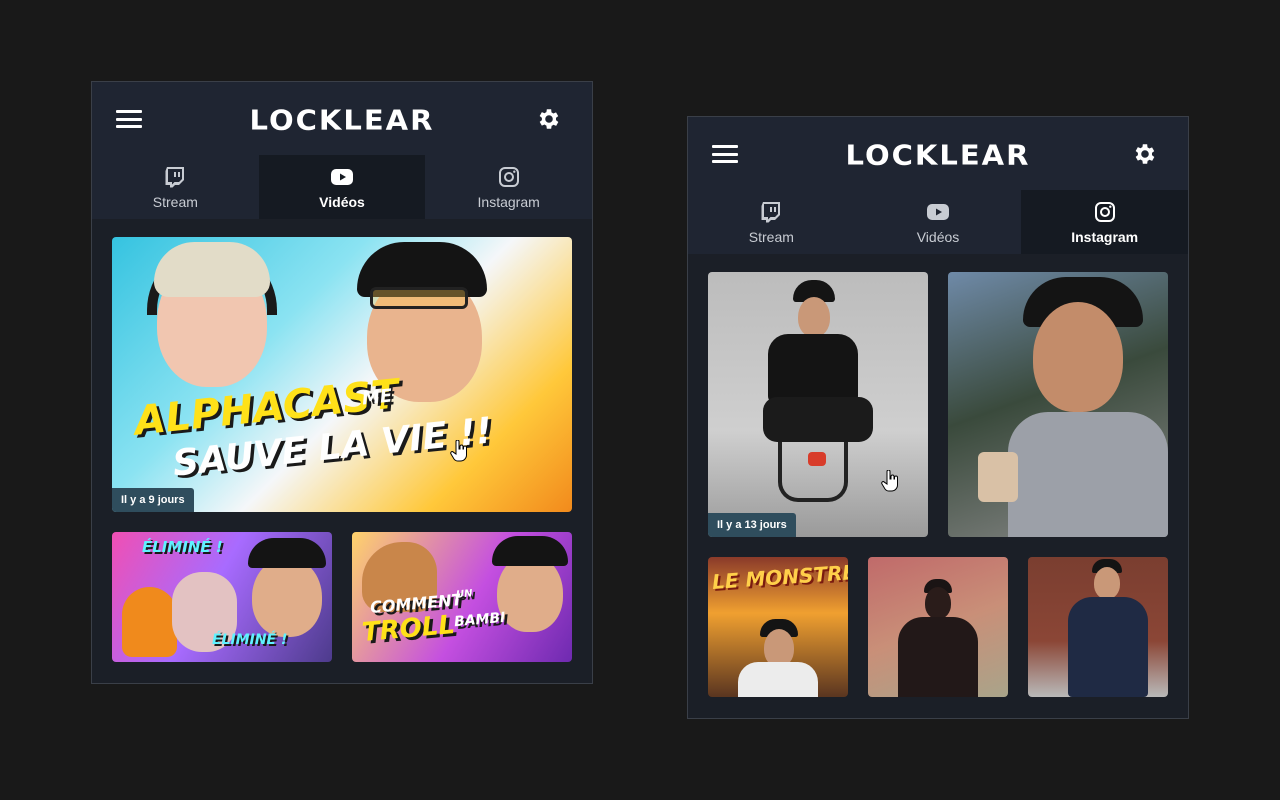 The height and width of the screenshot is (800, 1280). I want to click on silhouette-body, so click(938, 657).